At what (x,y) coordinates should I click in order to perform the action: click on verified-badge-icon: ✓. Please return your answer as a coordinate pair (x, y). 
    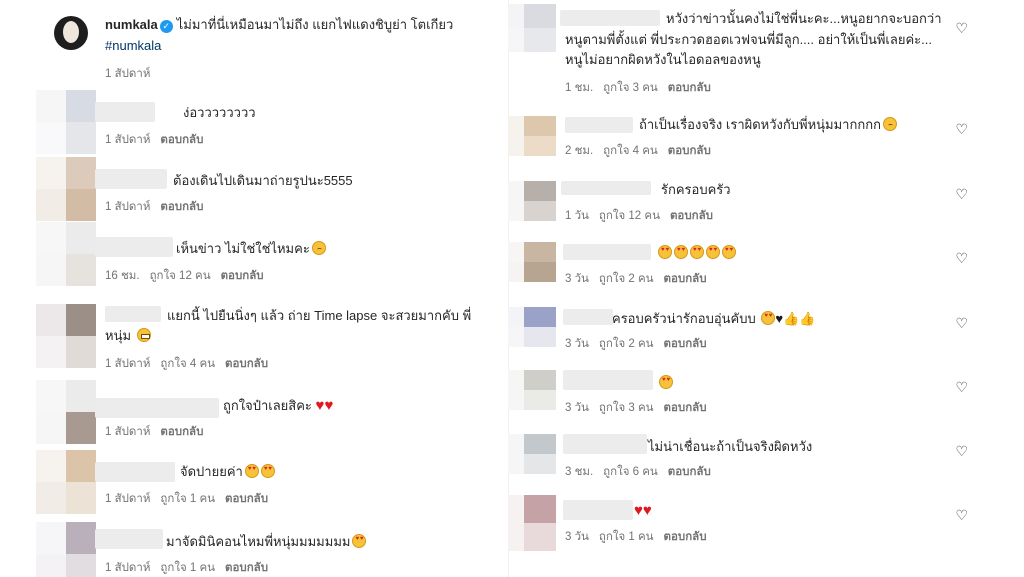
    Looking at the image, I should click on (166, 26).